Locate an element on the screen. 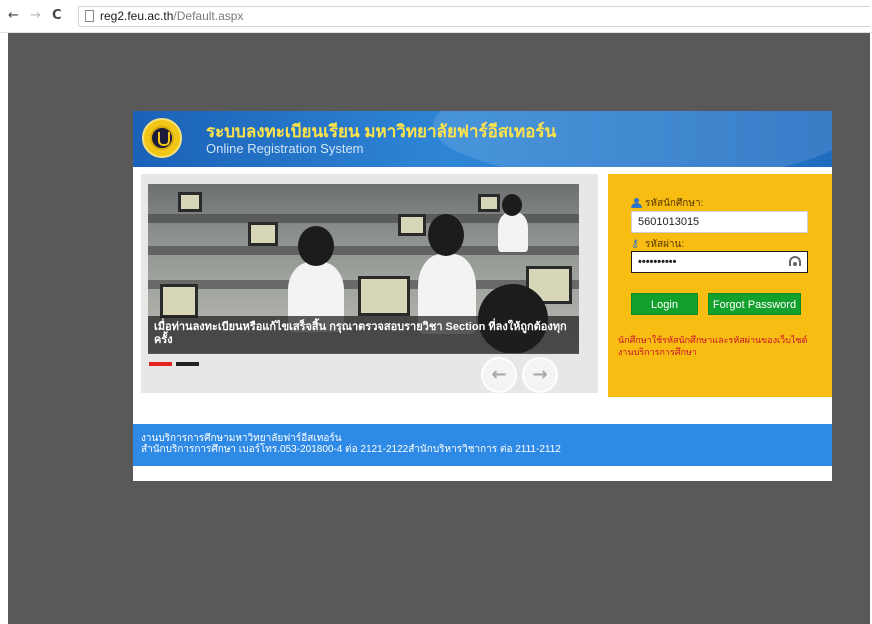 This screenshot has height=624, width=872. password-label: ⚷ รหัสผ่าน: is located at coordinates (657, 245).